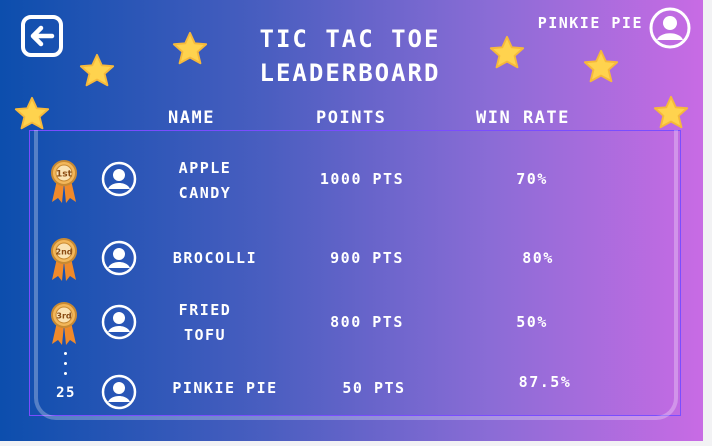  What do you see at coordinates (64, 181) in the screenshot?
I see `medal-icon: 1st` at bounding box center [64, 181].